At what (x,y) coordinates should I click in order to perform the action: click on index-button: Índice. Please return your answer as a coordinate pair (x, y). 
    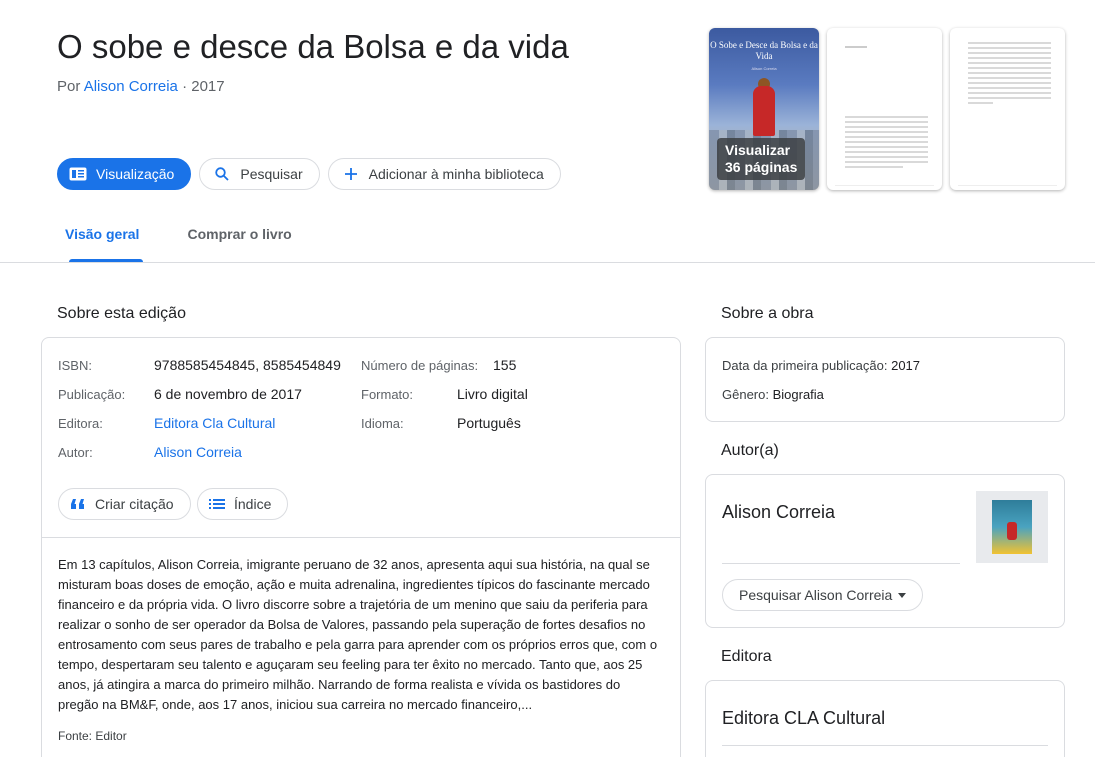
    Looking at the image, I should click on (243, 504).